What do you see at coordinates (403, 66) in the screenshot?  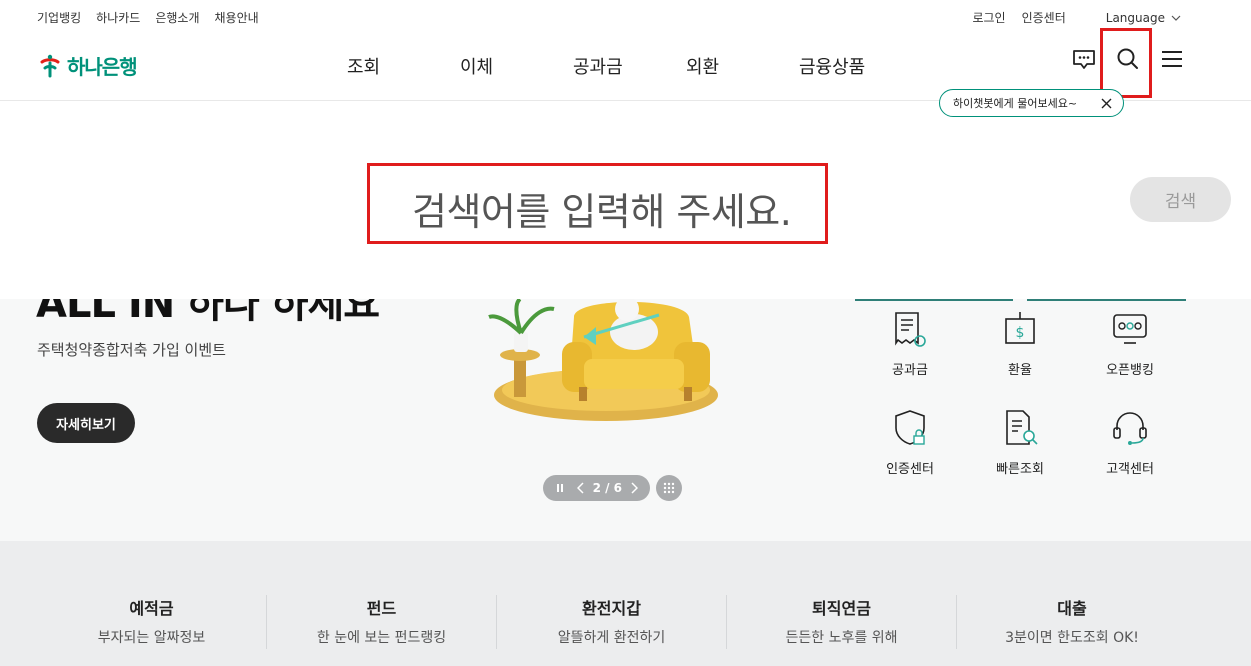 I see `menu-inquiry: 조회` at bounding box center [403, 66].